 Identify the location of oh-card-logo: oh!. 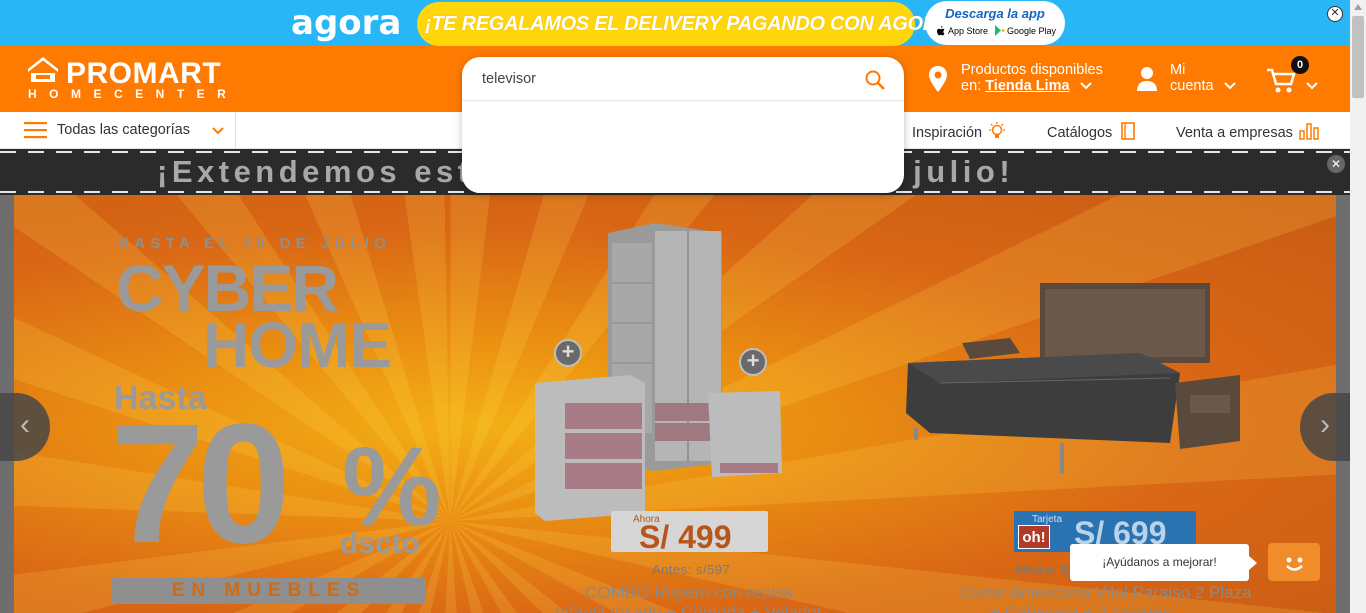
(1034, 537).